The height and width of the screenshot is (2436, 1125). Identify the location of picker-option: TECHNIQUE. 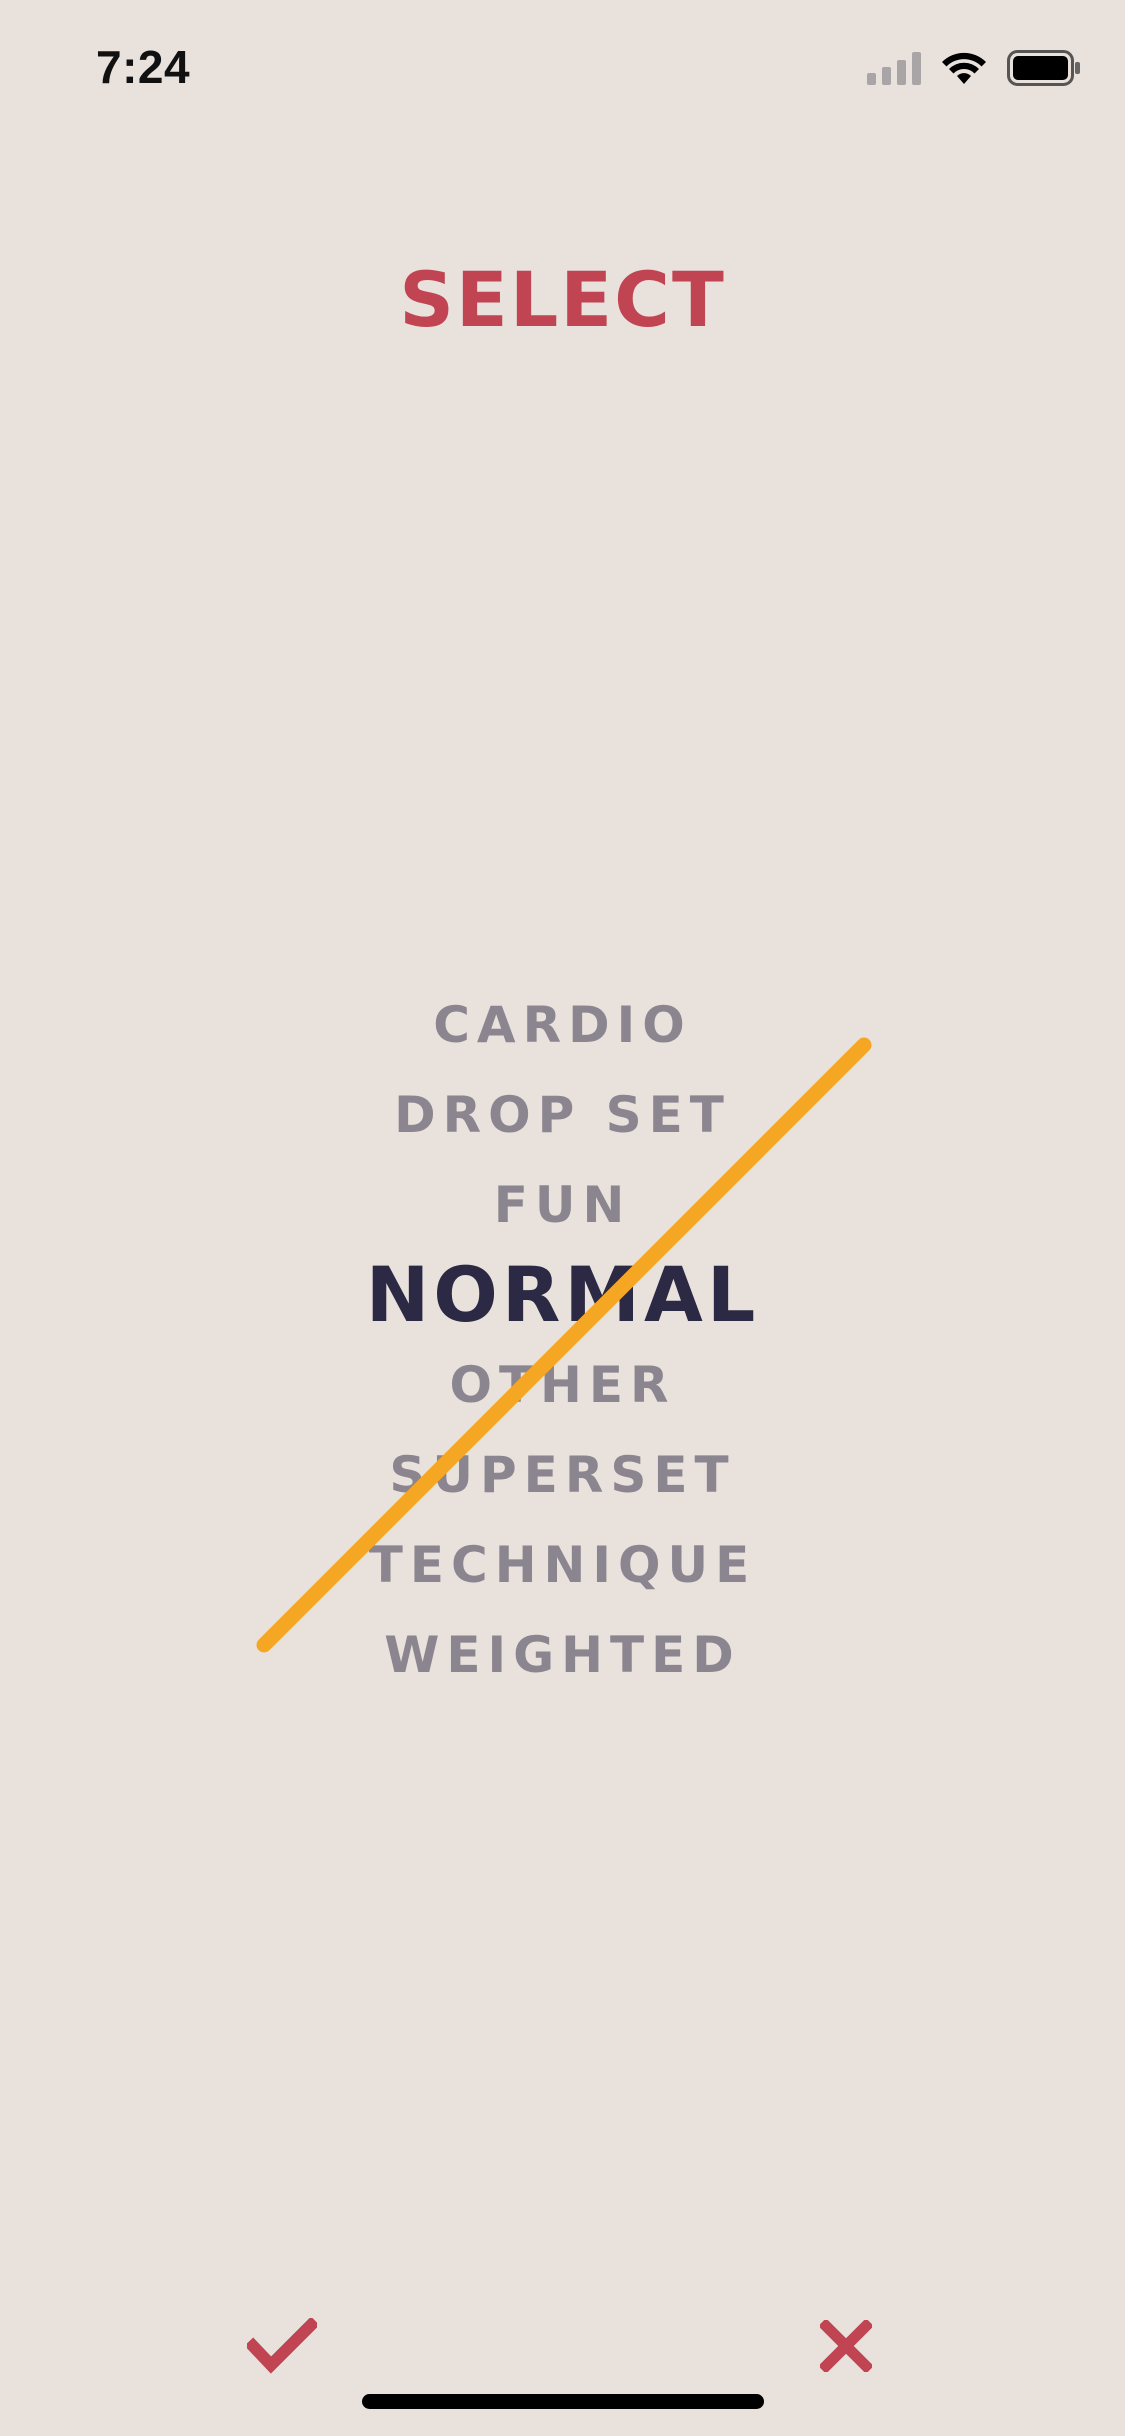
(562, 1565).